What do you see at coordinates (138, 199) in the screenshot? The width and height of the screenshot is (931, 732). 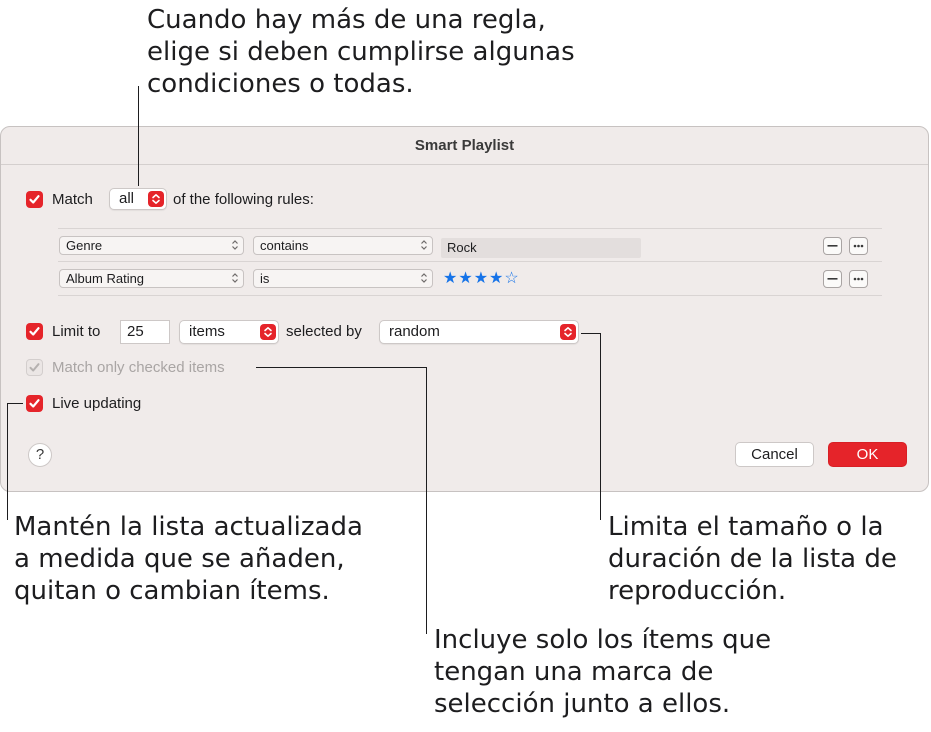 I see `match-mode-popup: all` at bounding box center [138, 199].